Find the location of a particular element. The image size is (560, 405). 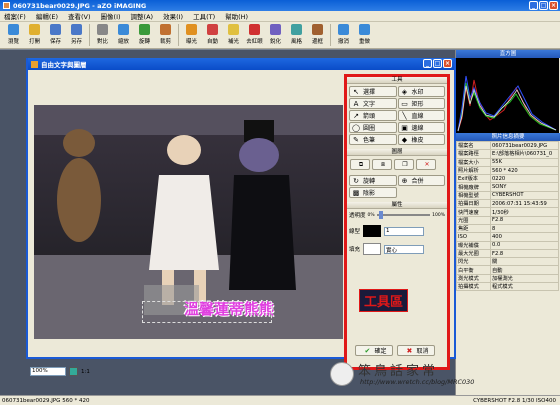

exif-cell: 閃光 is located at coordinates (473, 262).